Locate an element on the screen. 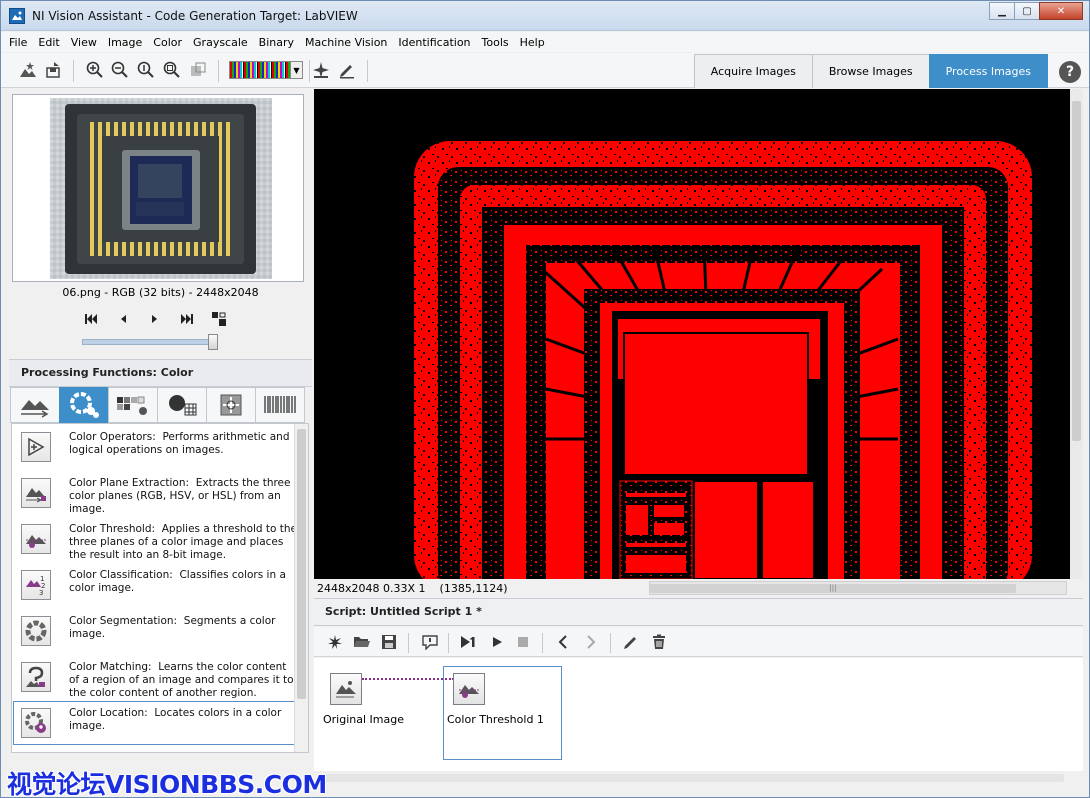  menu-edit: Edit is located at coordinates (48, 42).